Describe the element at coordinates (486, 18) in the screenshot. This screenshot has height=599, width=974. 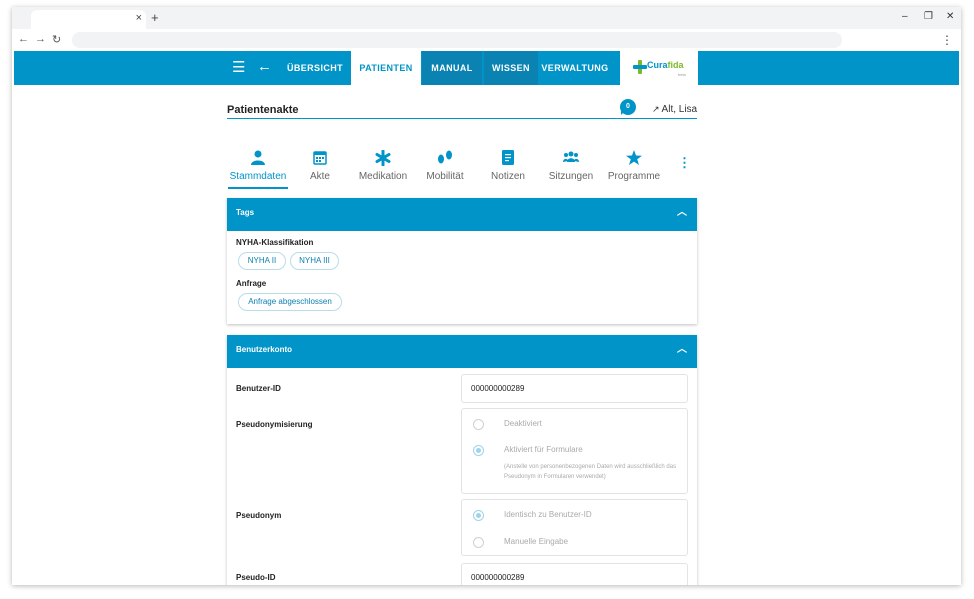
I see `browser-tabstrip: × + – ❐ ✕` at that location.